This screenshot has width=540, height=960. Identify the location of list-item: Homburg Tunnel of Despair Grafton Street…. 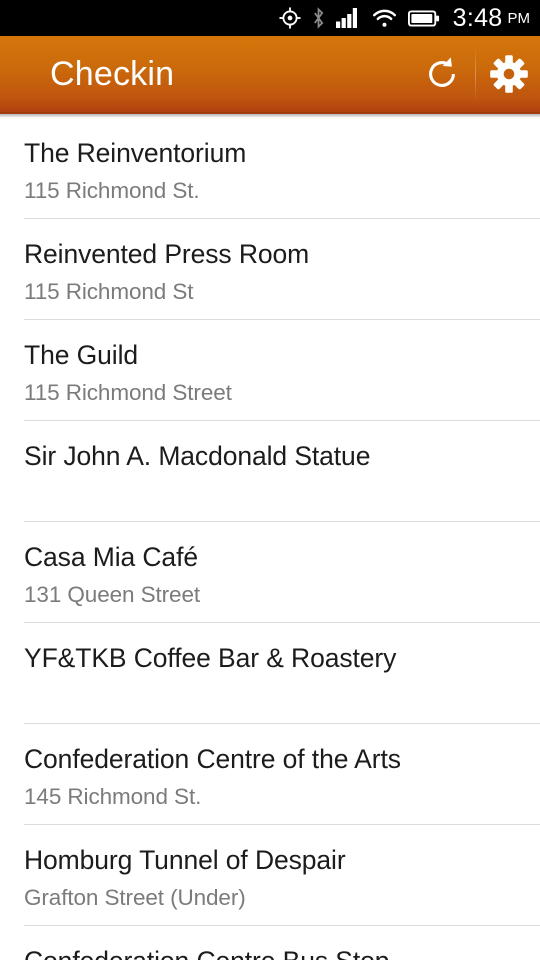
(270, 875).